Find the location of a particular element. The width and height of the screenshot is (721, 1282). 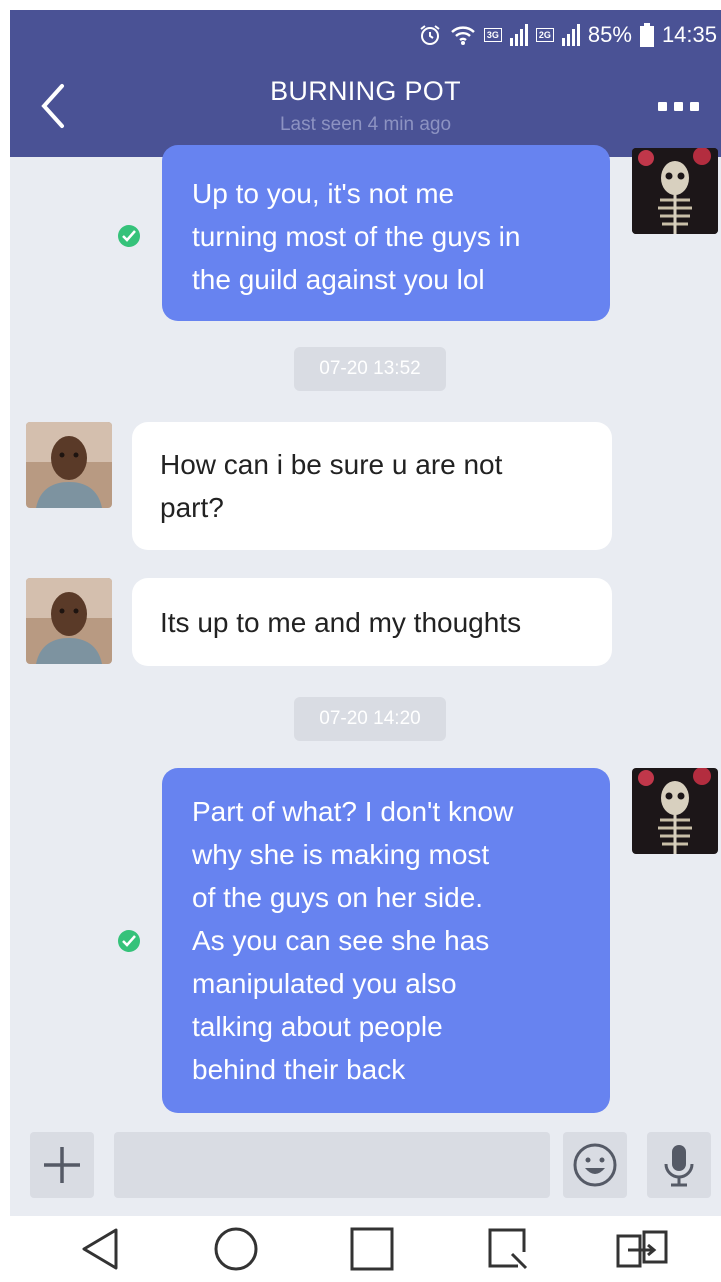

message-line: Part of what? I don't know is located at coordinates (353, 811).